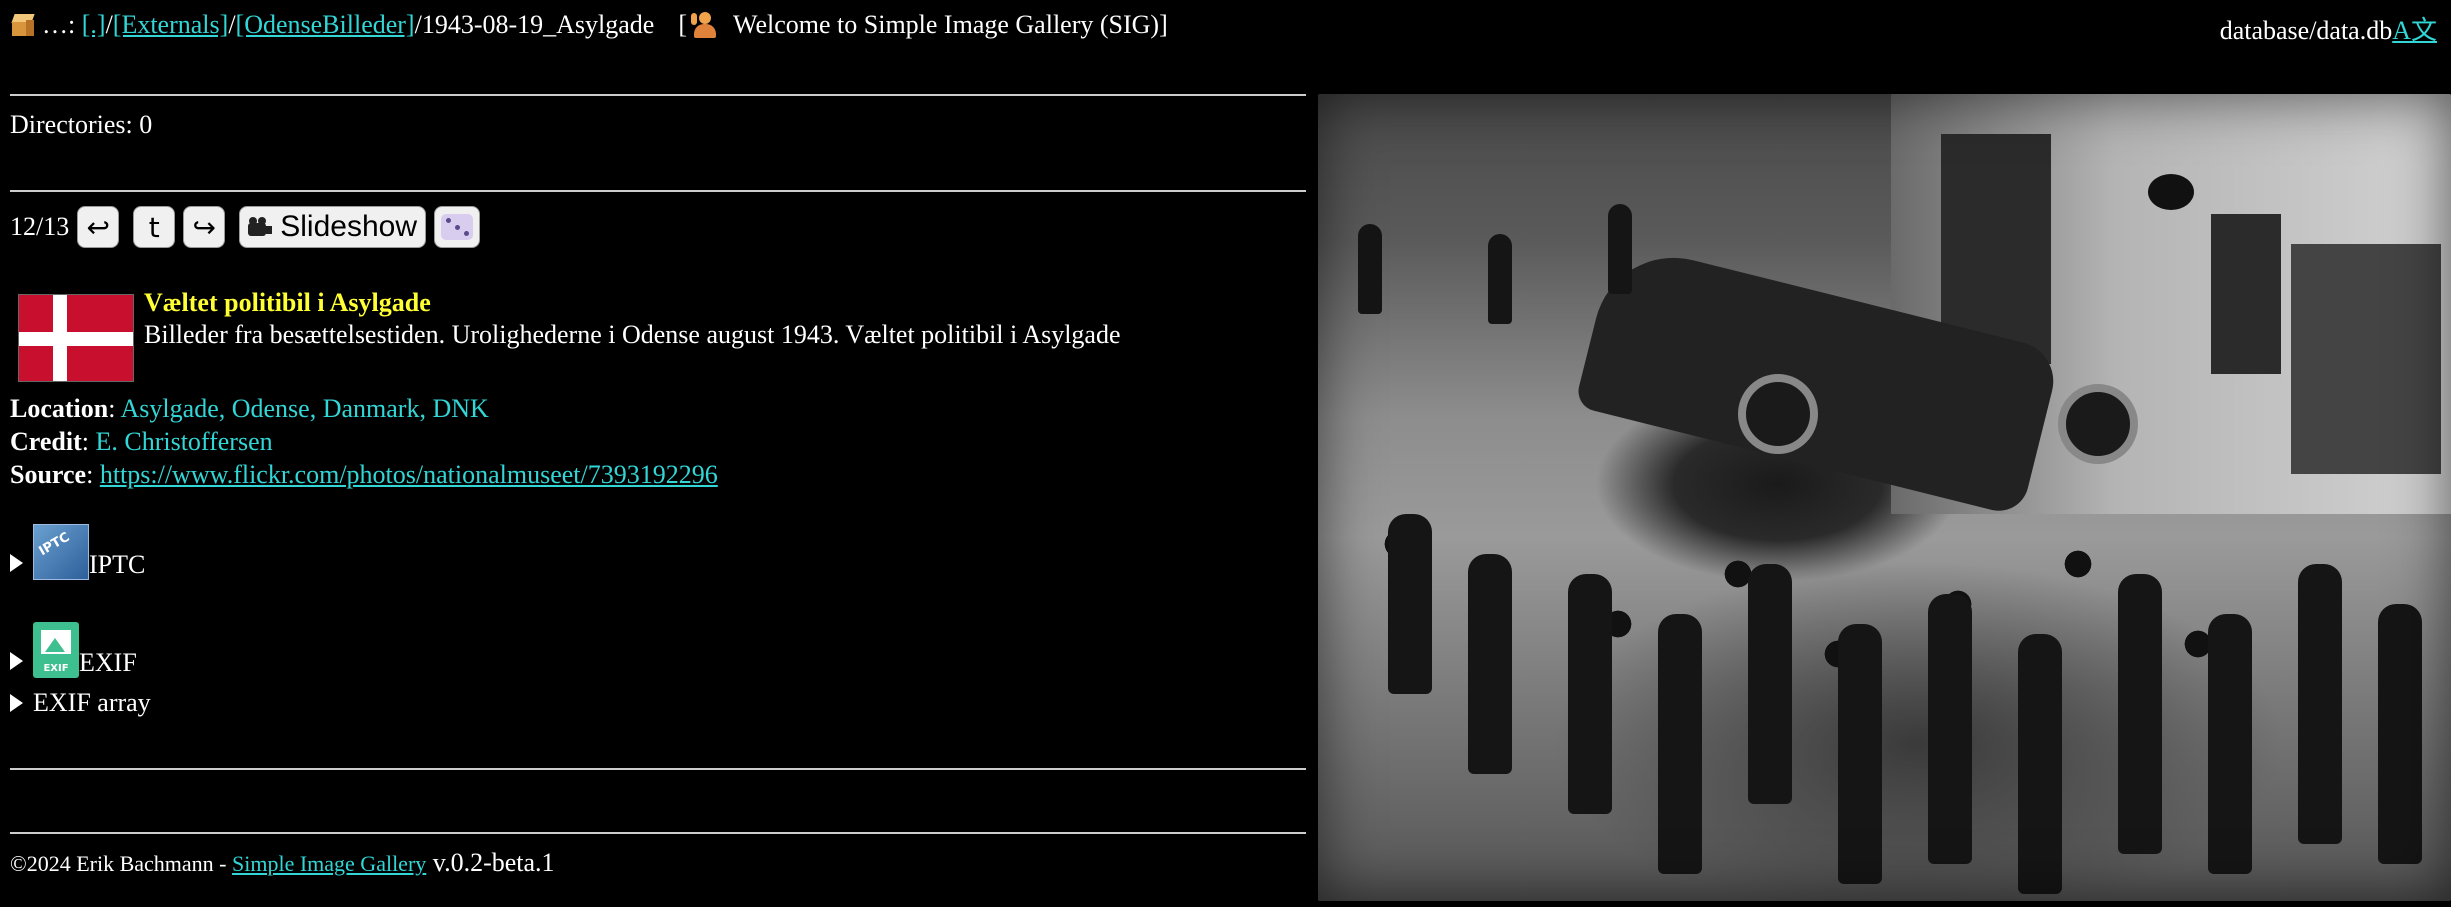 This screenshot has width=2451, height=907. What do you see at coordinates (59, 408) in the screenshot?
I see `location-label: Location` at bounding box center [59, 408].